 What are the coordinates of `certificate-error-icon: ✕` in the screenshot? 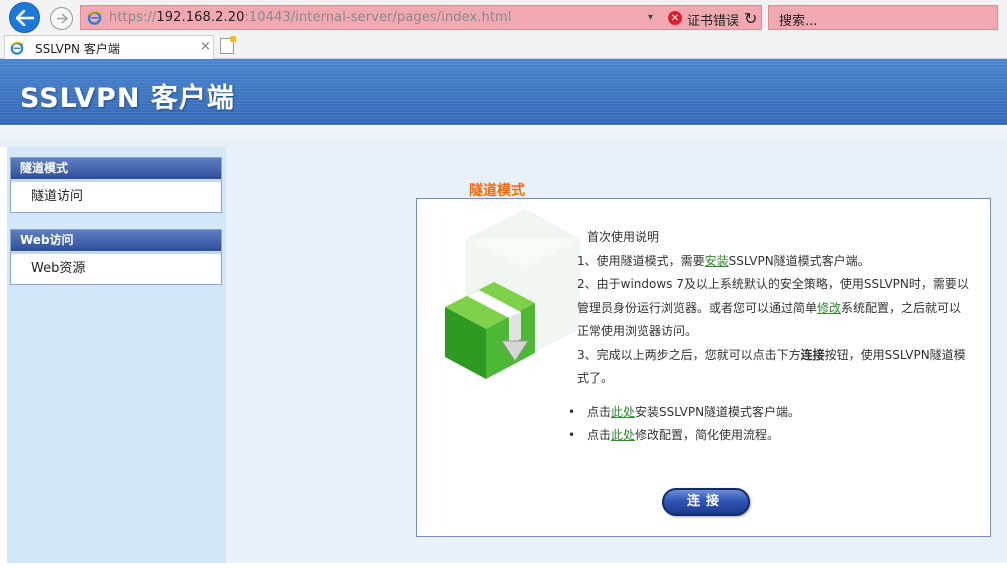 It's located at (675, 18).